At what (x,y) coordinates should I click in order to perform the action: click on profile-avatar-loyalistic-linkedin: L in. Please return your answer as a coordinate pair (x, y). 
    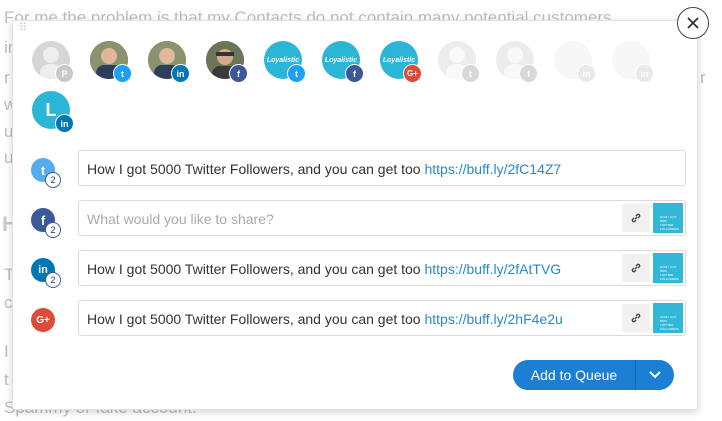
    Looking at the image, I should click on (53, 112).